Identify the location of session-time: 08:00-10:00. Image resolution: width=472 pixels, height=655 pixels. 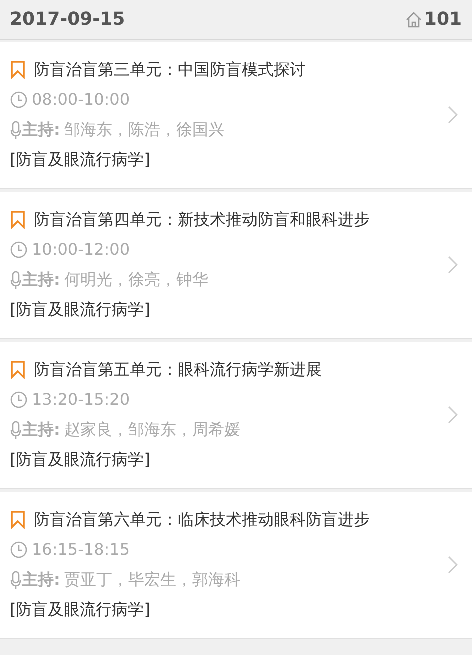
(81, 100).